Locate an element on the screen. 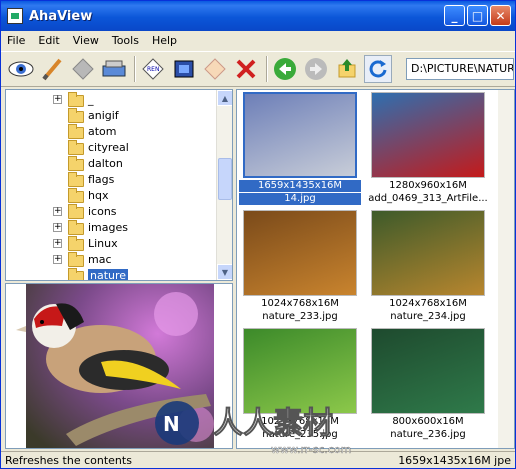 Image resolution: width=516 pixels, height=469 pixels. thumbnail-filename: nature_236.jpg is located at coordinates (428, 434).